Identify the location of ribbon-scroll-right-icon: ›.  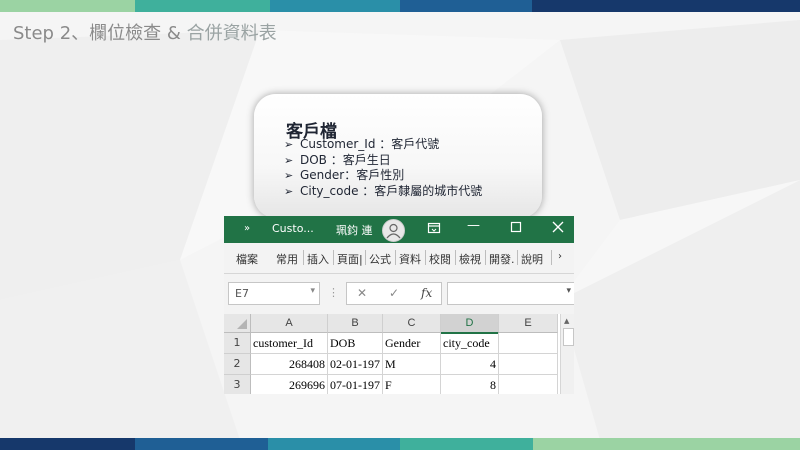
(560, 256).